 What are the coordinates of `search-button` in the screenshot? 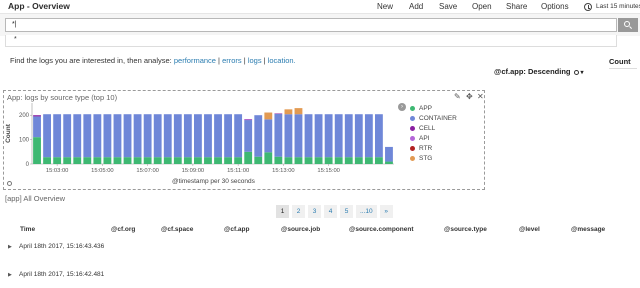 It's located at (628, 25).